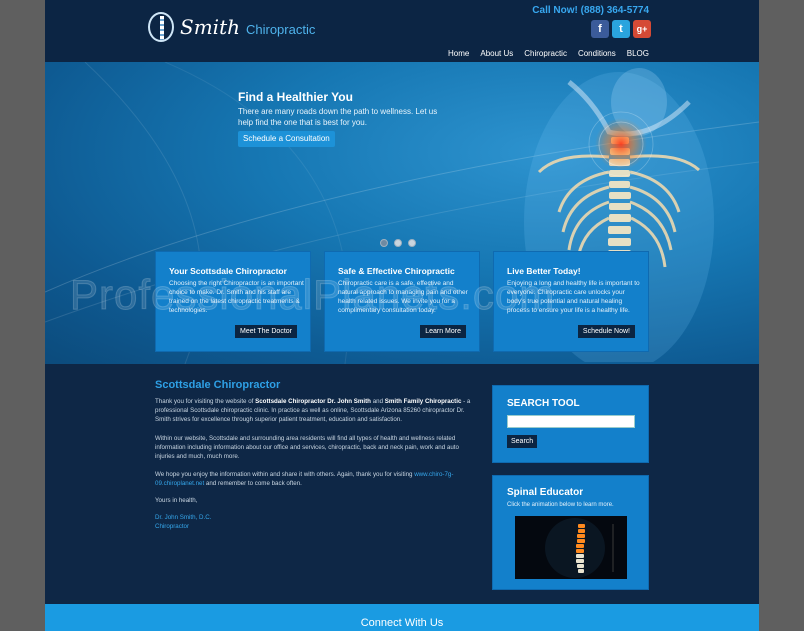  I want to click on twitter-icon: t, so click(621, 29).